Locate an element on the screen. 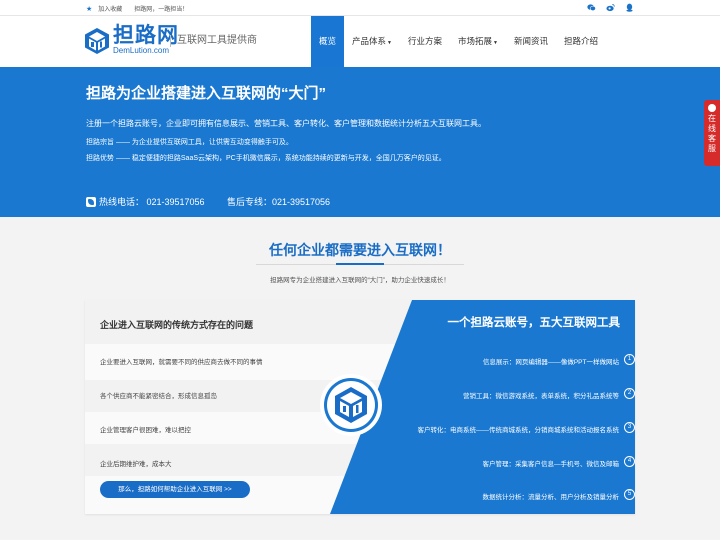 Image resolution: width=720 pixels, height=540 pixels. problem-item: 各个供应商不能紧密结合，形成信息孤岛 is located at coordinates (158, 396).